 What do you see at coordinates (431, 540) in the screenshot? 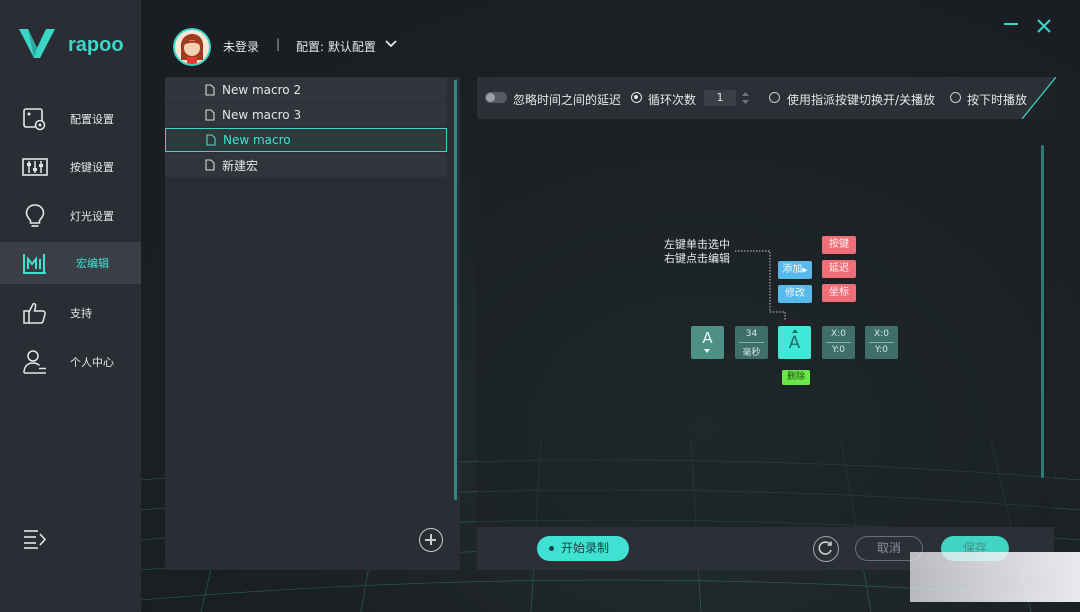
I see `add-macro-button` at bounding box center [431, 540].